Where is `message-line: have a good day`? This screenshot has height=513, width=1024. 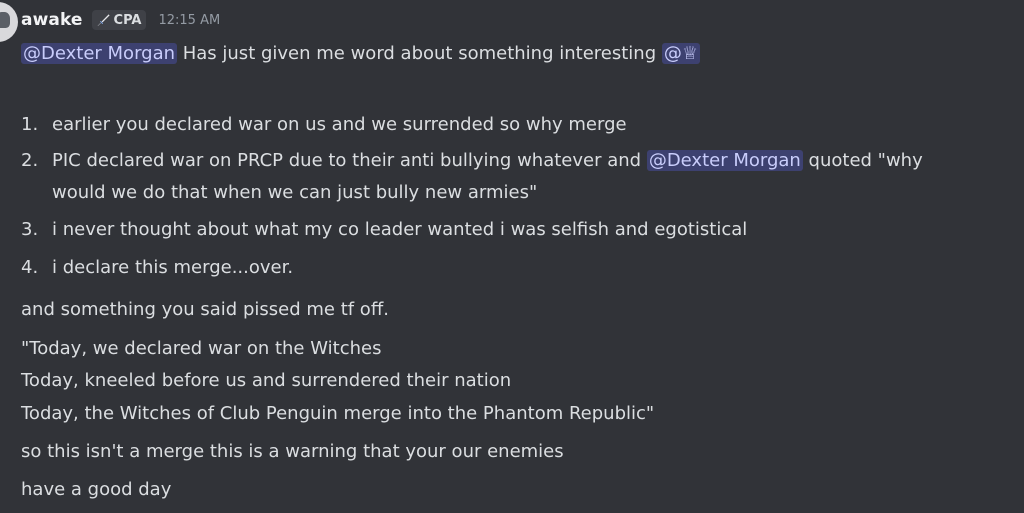
message-line: have a good day is located at coordinates (96, 489).